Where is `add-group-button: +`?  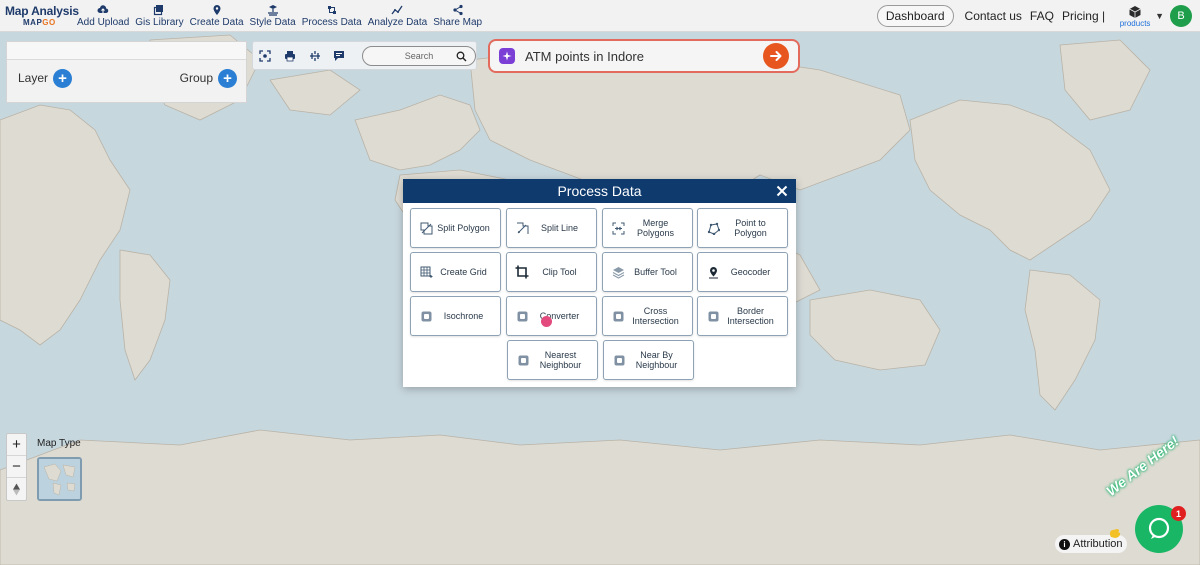
add-group-button: + is located at coordinates (227, 78).